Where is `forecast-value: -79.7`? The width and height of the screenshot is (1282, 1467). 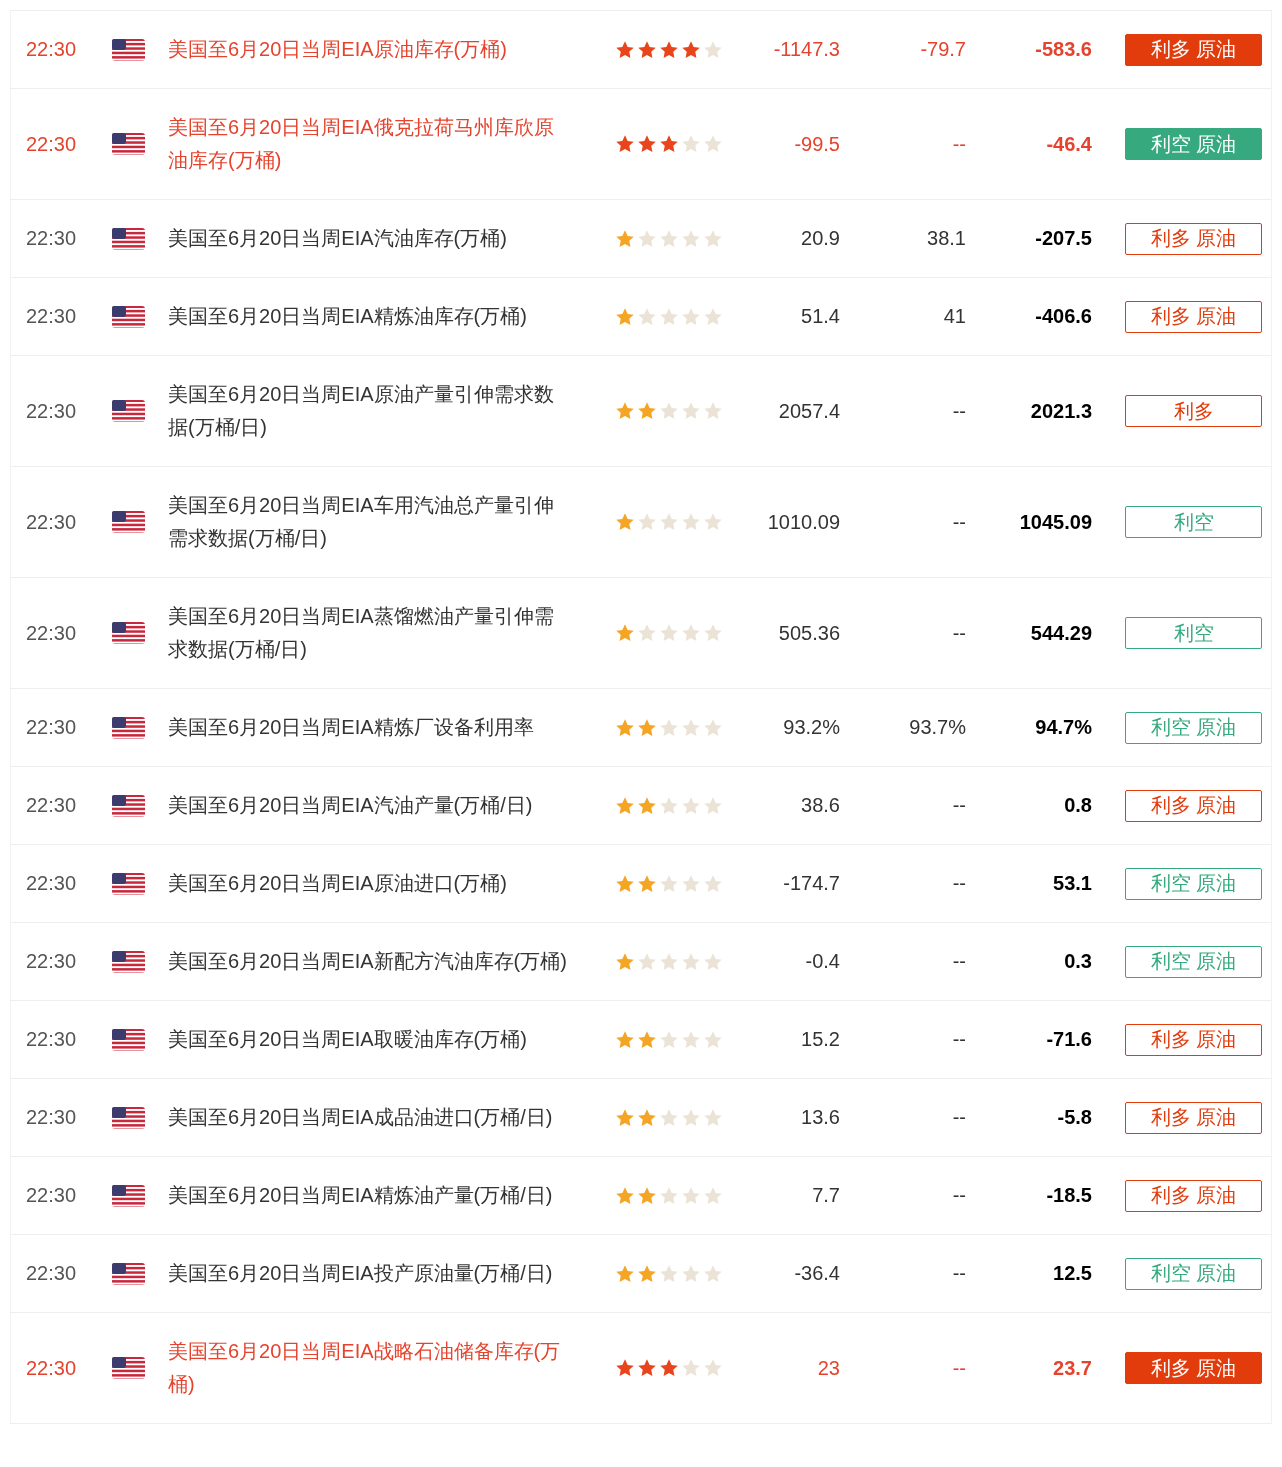 forecast-value: -79.7 is located at coordinates (943, 49).